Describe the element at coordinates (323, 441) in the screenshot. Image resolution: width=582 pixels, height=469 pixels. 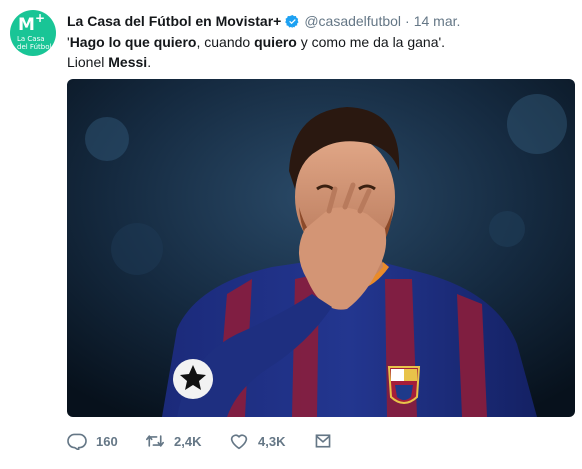
I see `envelope-icon` at that location.